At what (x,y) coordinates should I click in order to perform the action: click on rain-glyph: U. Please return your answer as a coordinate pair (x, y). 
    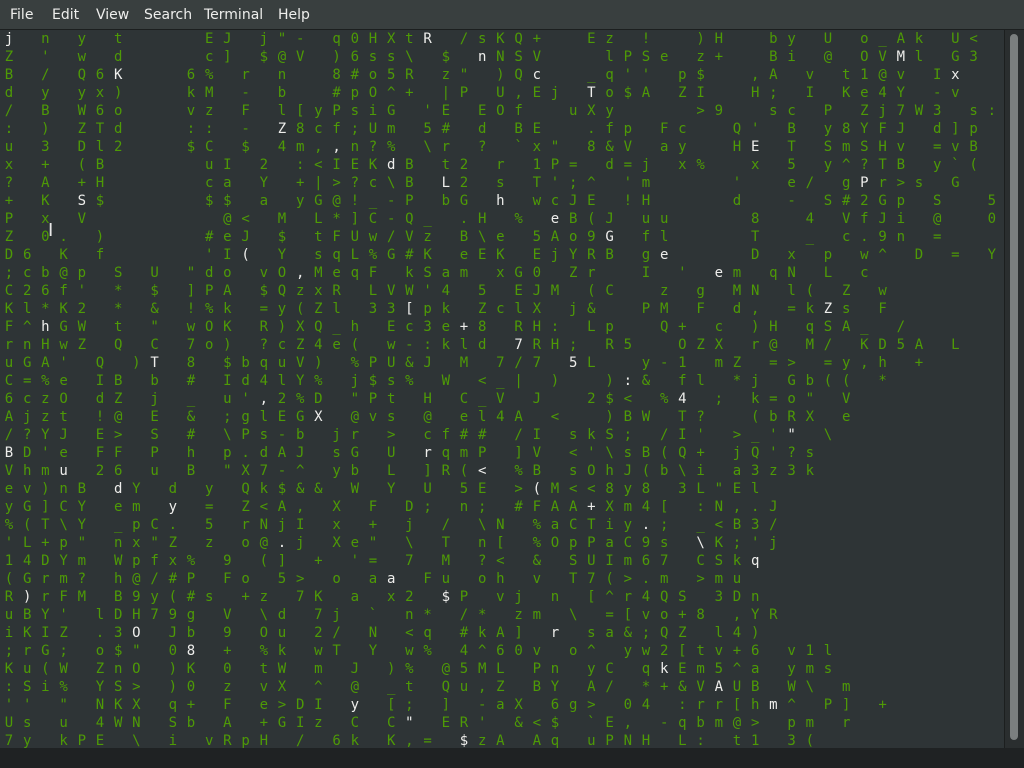
    Looking at the image, I should click on (955, 39).